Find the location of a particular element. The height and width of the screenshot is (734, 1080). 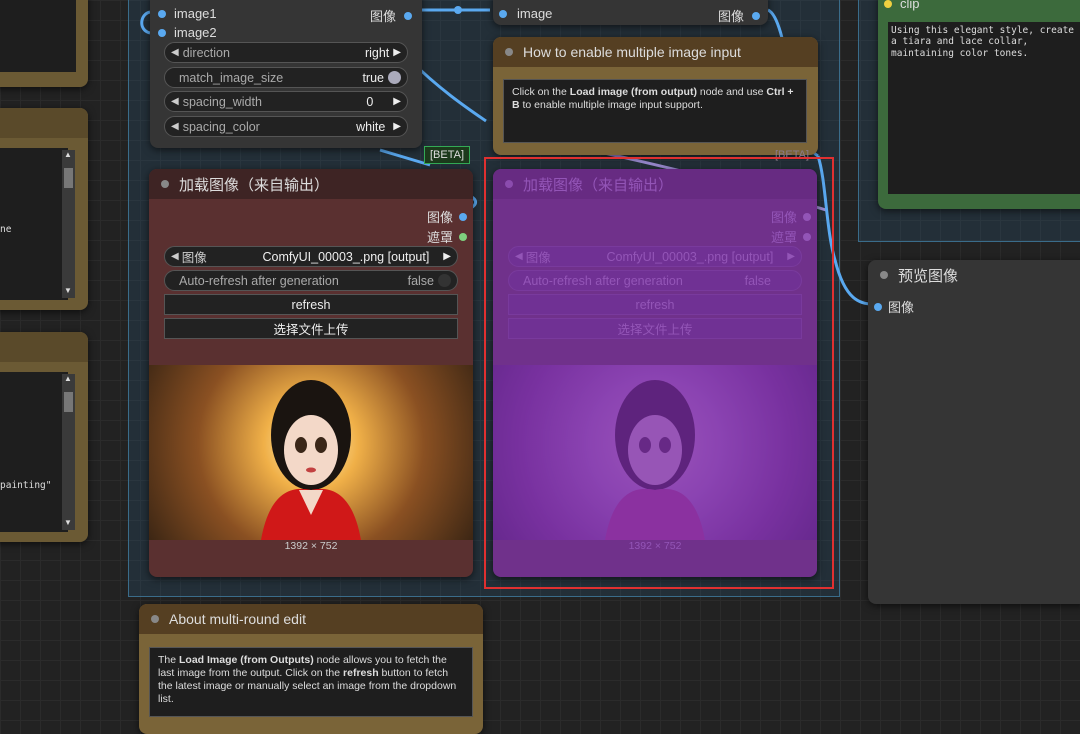

note-text-part: to enable multiple image input support. is located at coordinates (611, 105).